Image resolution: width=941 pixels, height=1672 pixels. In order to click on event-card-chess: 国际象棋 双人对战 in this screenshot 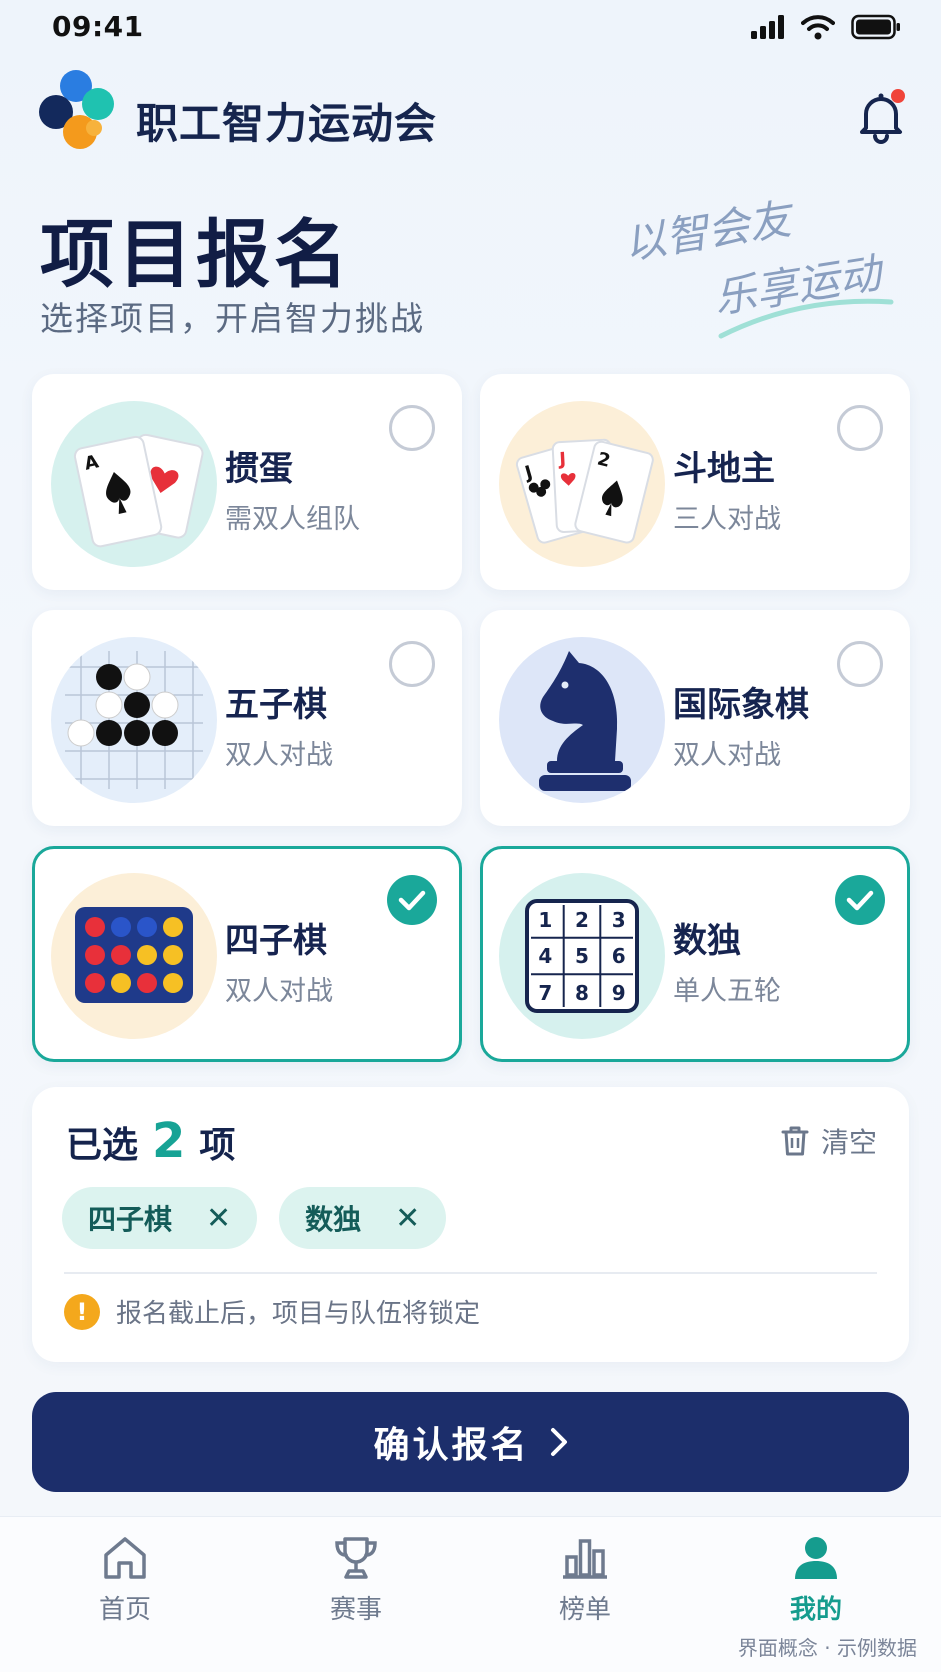, I will do `click(695, 718)`.